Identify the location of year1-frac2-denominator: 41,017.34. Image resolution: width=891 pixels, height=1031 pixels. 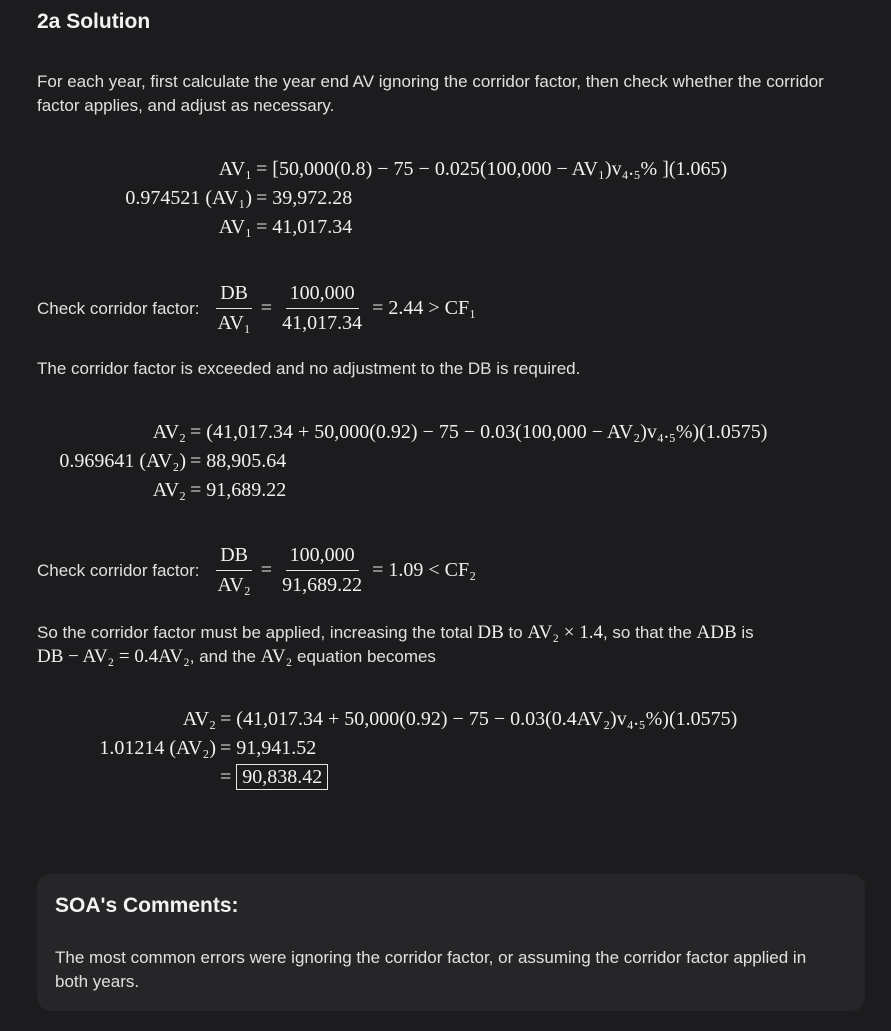
(322, 323).